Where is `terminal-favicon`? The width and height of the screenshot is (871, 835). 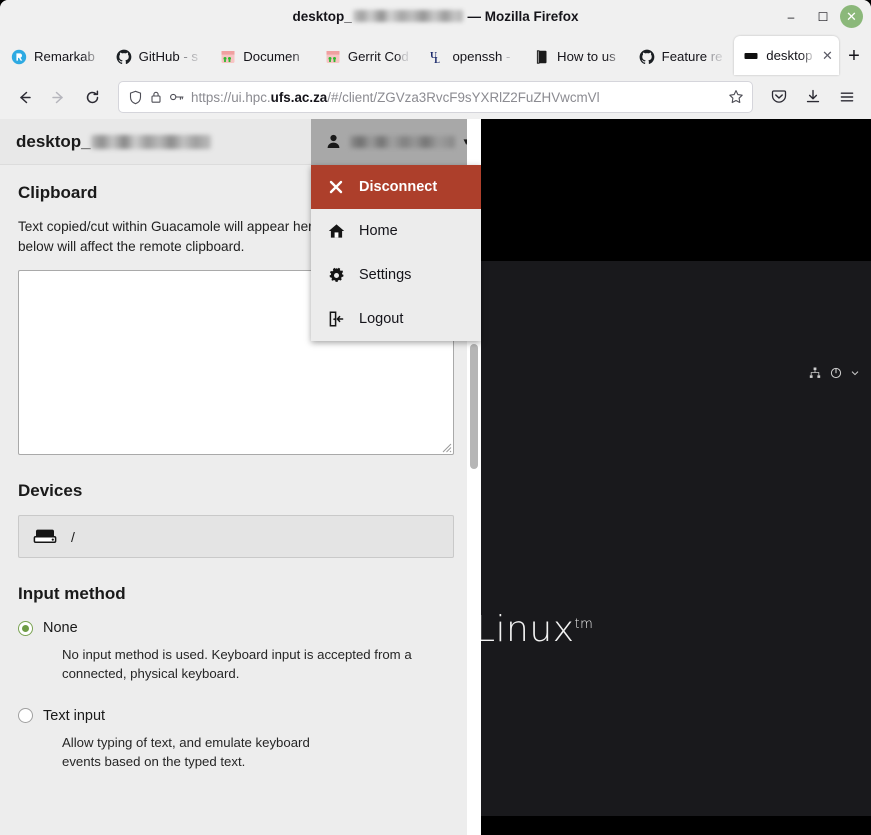
terminal-favicon is located at coordinates (751, 55).